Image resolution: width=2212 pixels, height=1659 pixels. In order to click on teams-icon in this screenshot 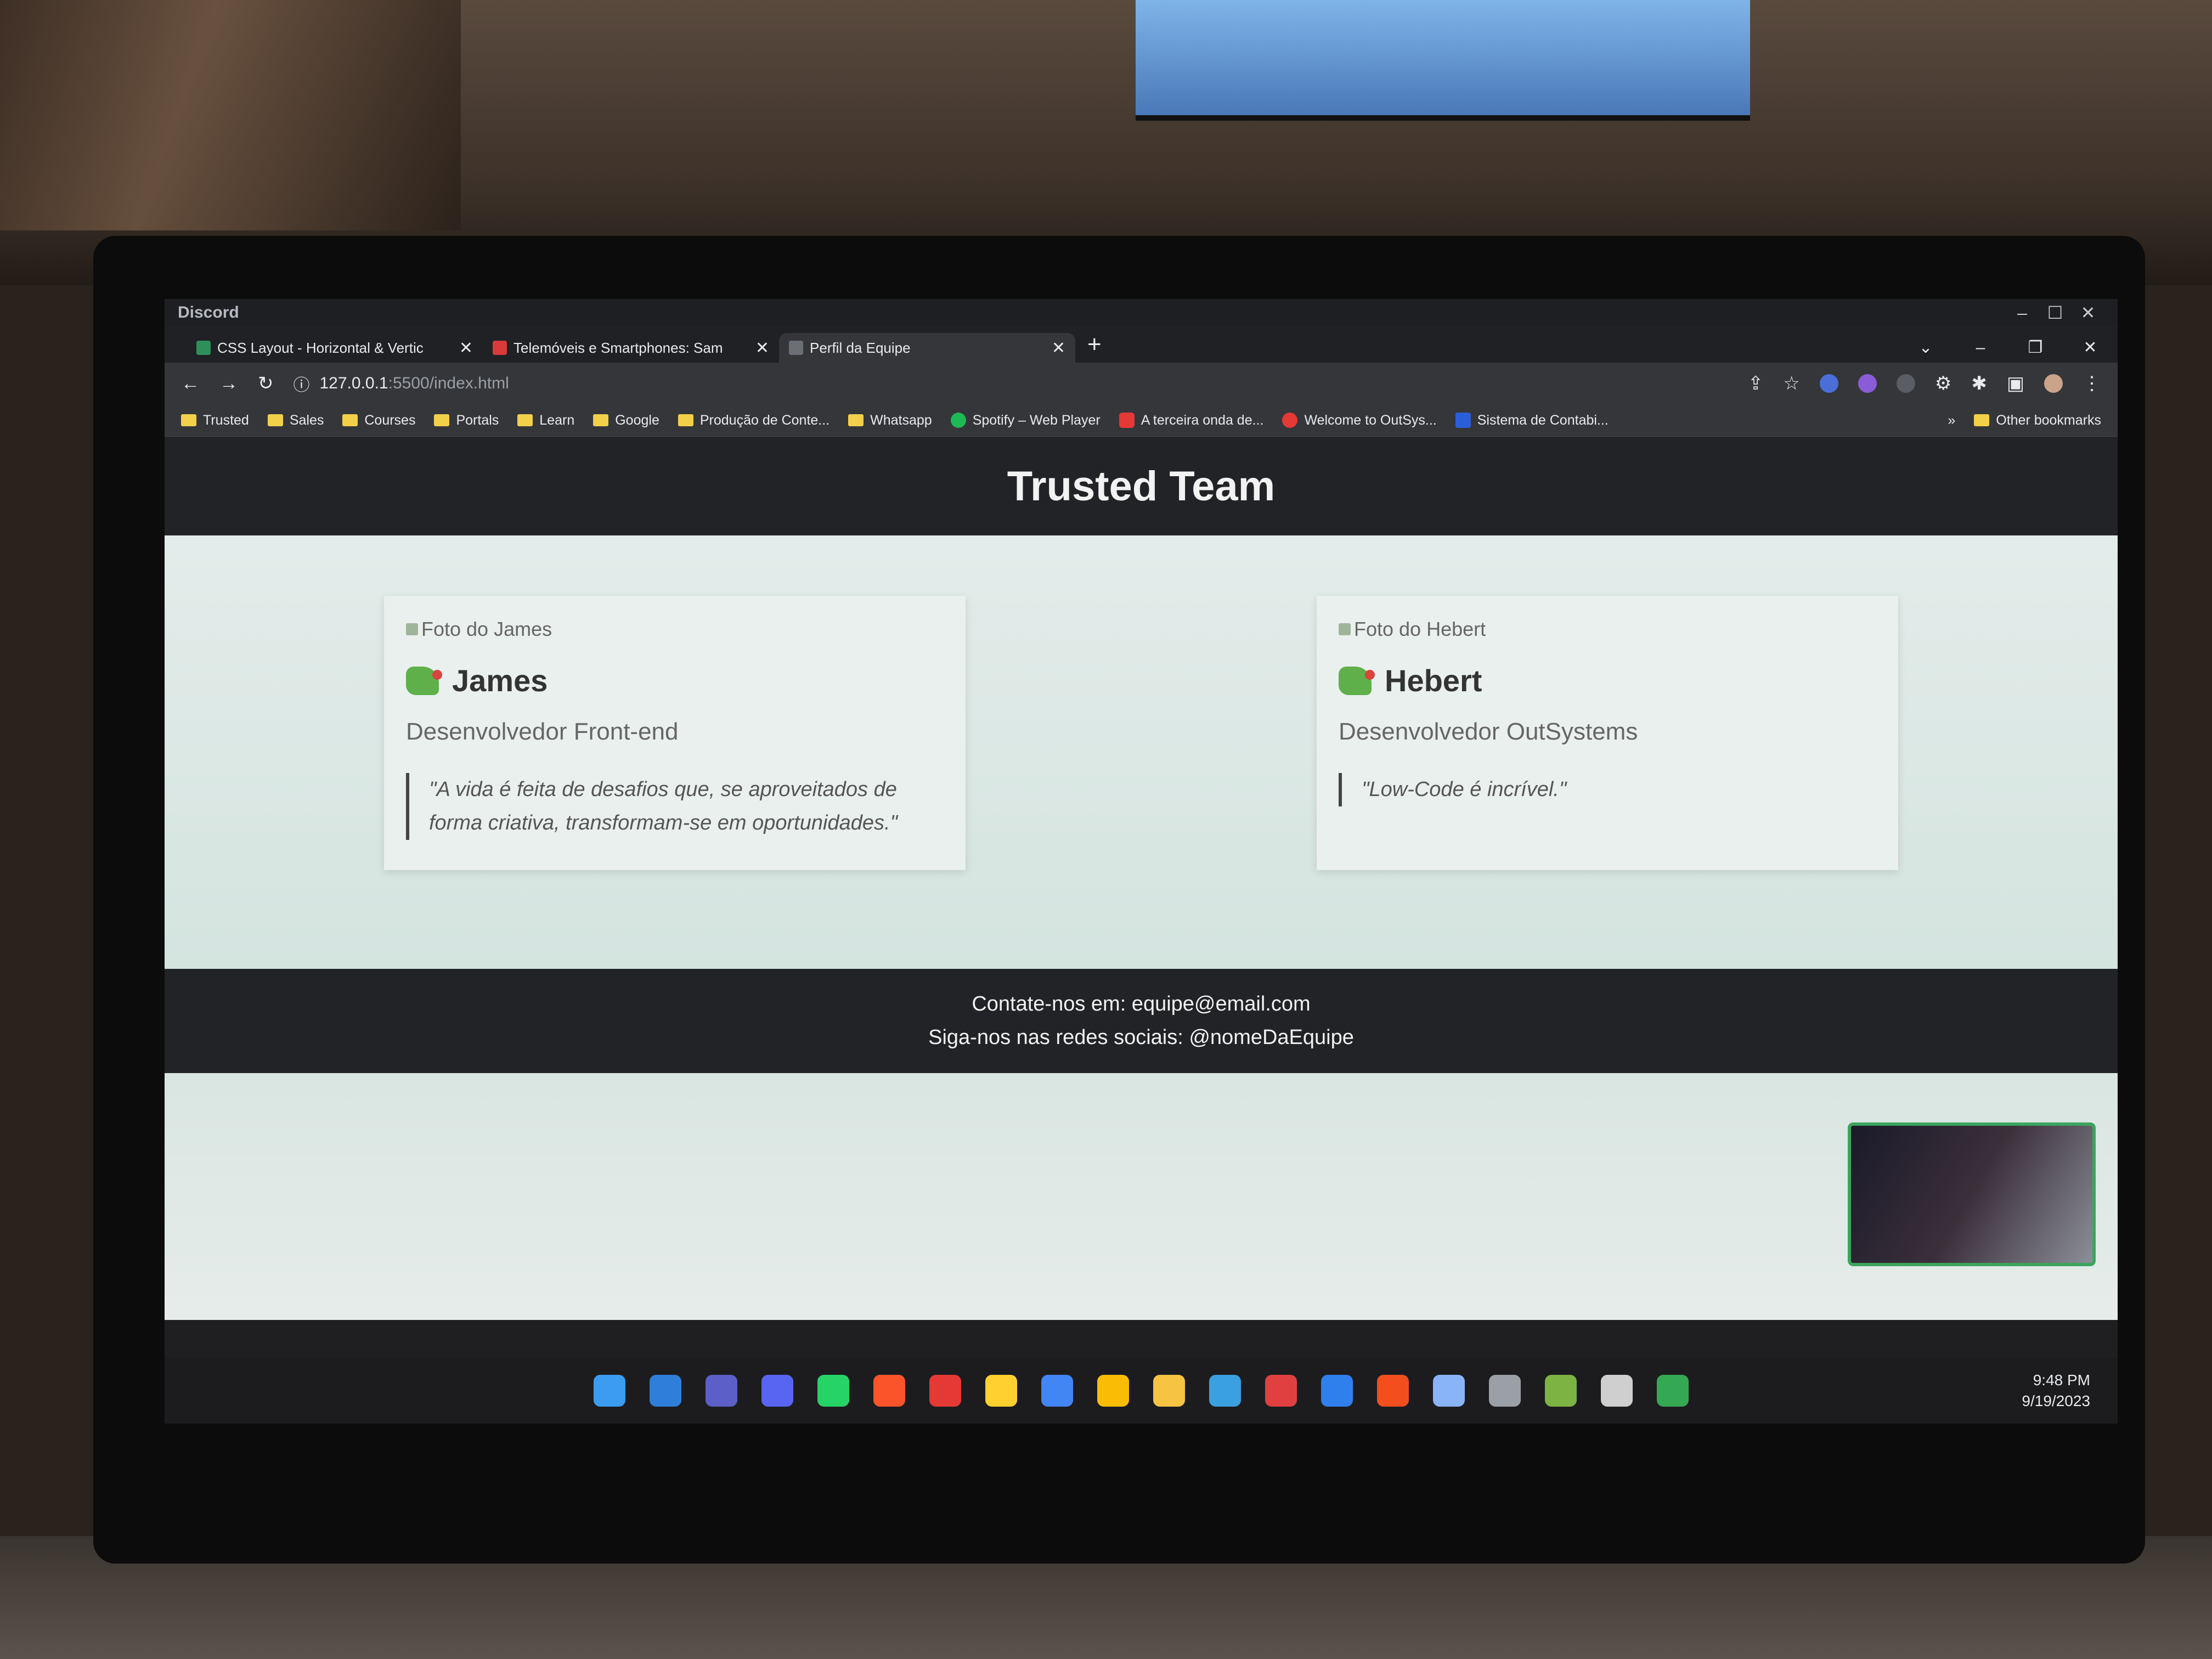, I will do `click(721, 1391)`.